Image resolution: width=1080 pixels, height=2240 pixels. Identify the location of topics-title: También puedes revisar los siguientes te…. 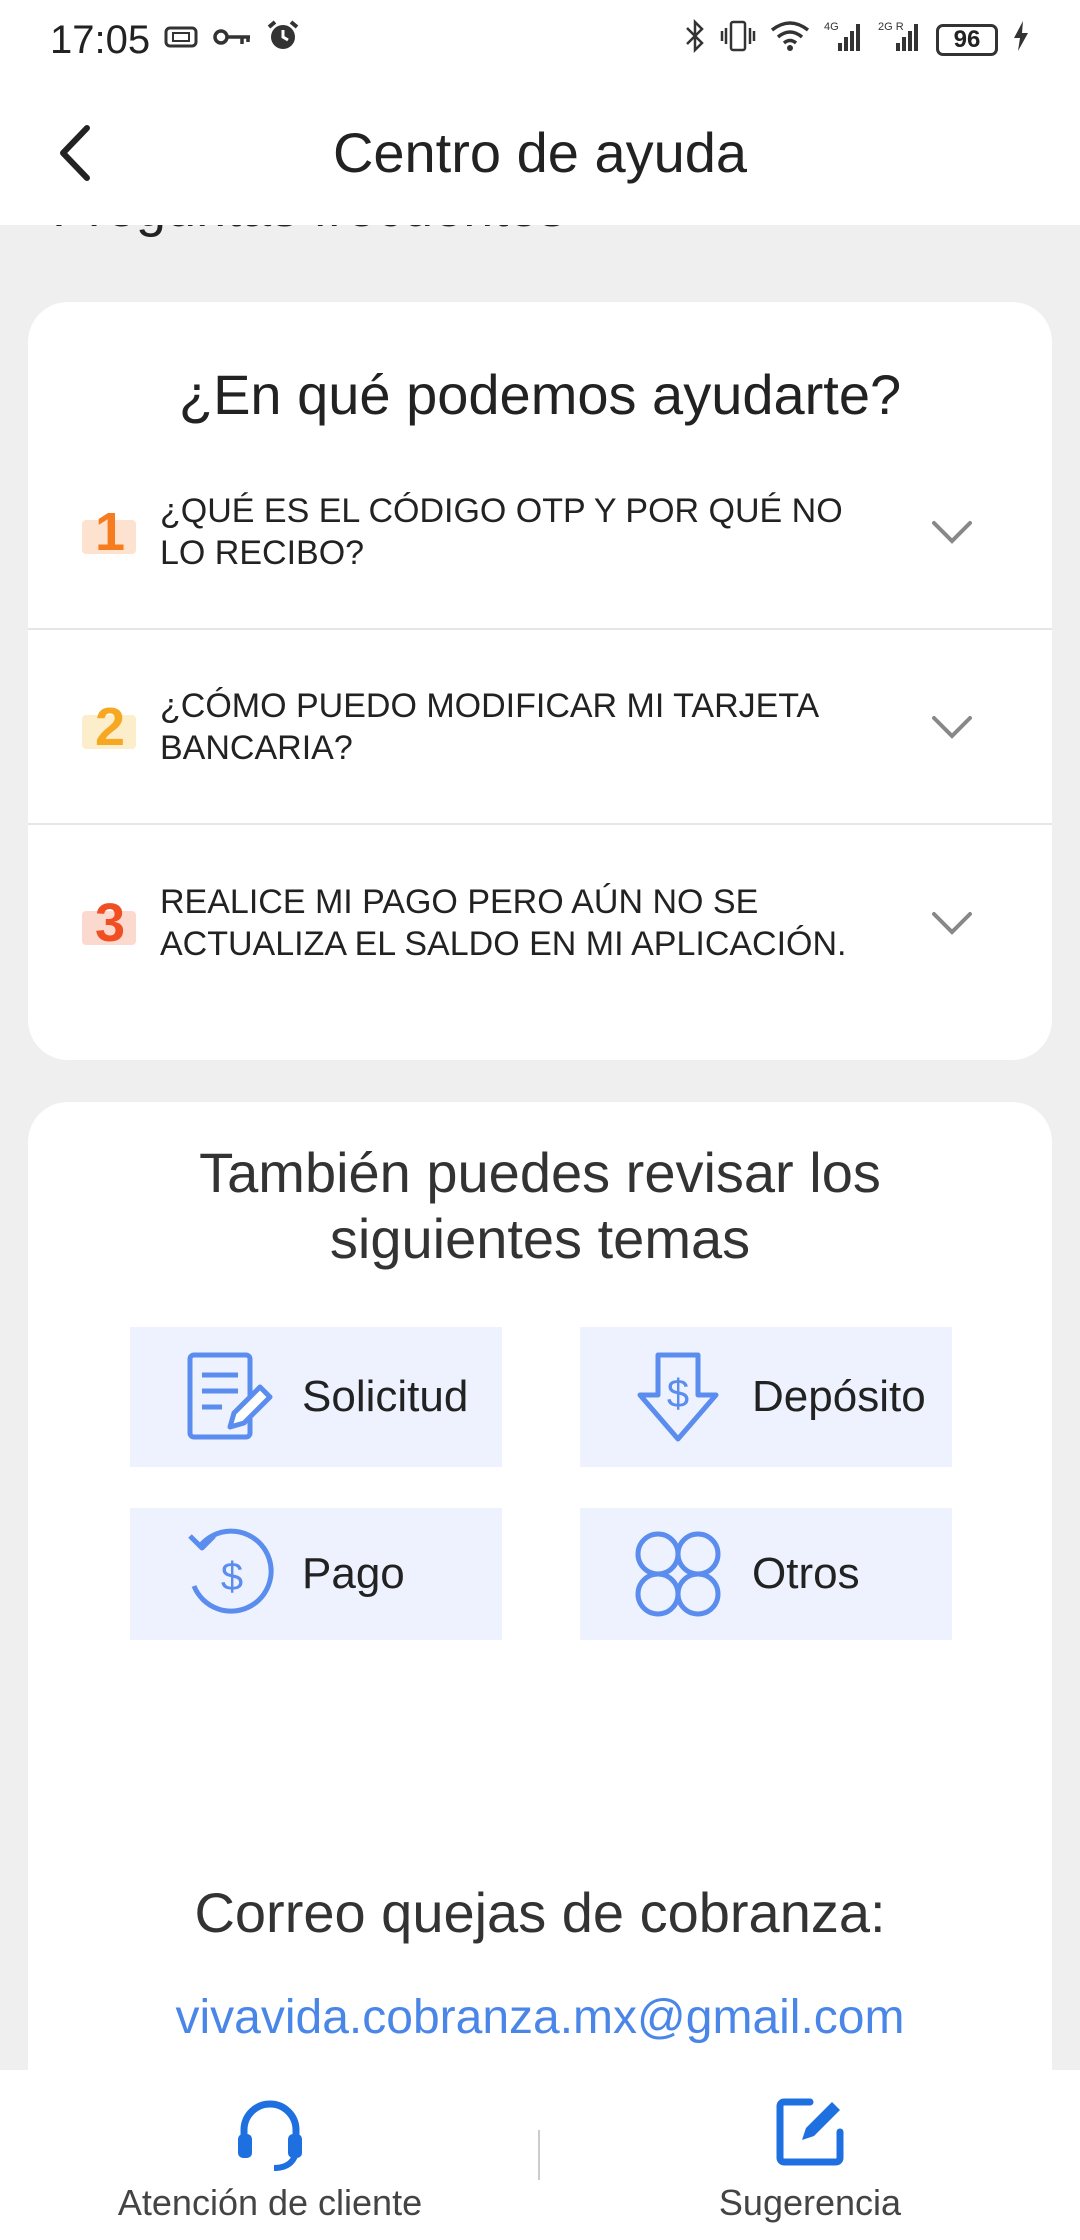
(540, 1205).